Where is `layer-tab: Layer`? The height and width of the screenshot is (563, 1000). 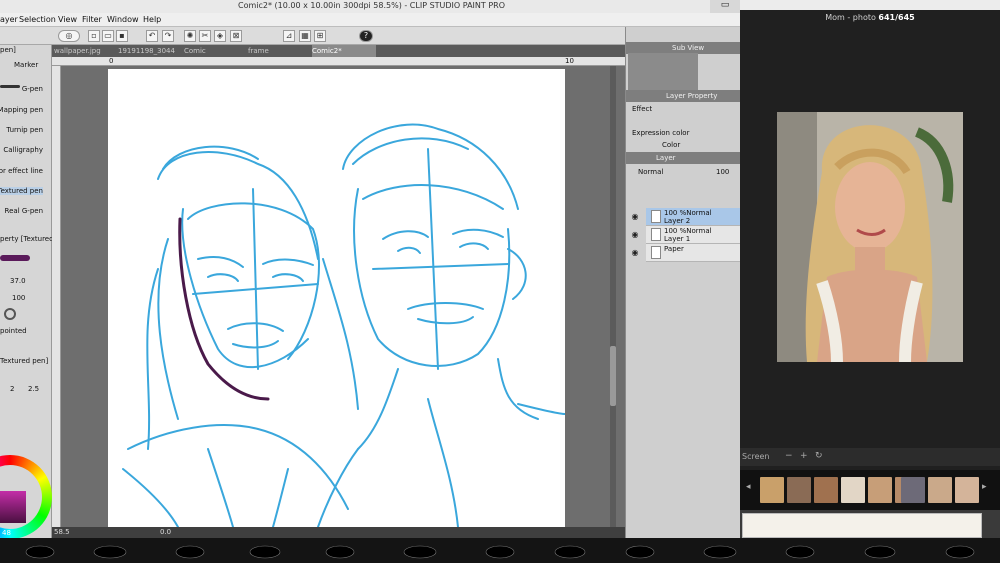 layer-tab: Layer is located at coordinates (666, 158).